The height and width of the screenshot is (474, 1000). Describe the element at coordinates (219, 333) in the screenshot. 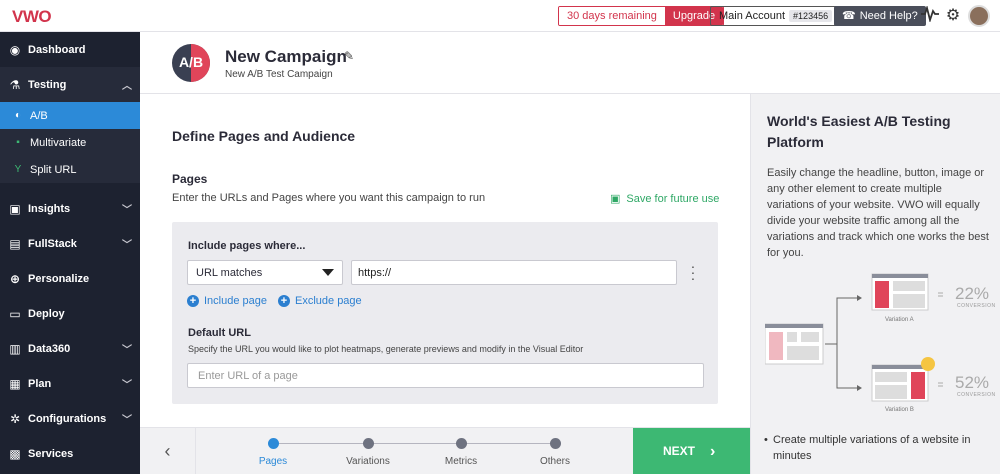

I see `default-url-heading: Default URL` at that location.